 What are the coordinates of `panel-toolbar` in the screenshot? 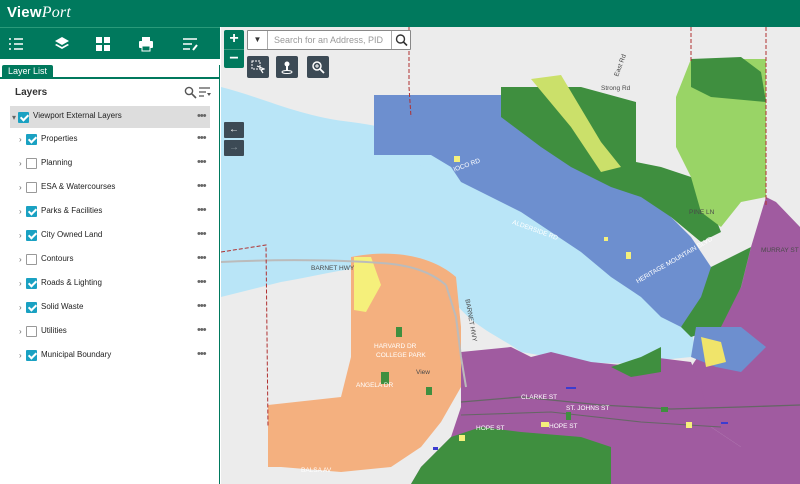 It's located at (110, 44).